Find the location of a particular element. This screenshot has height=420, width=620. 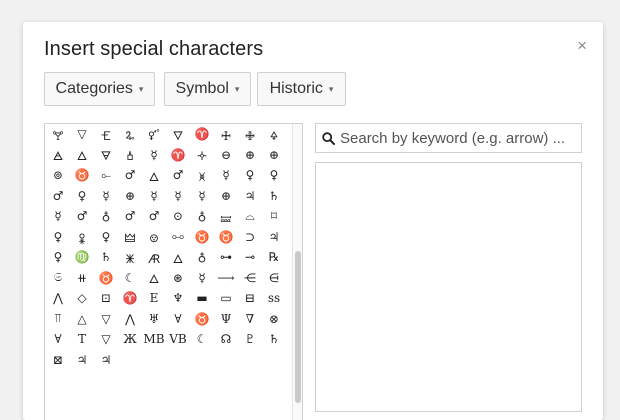

search-box is located at coordinates (448, 138).